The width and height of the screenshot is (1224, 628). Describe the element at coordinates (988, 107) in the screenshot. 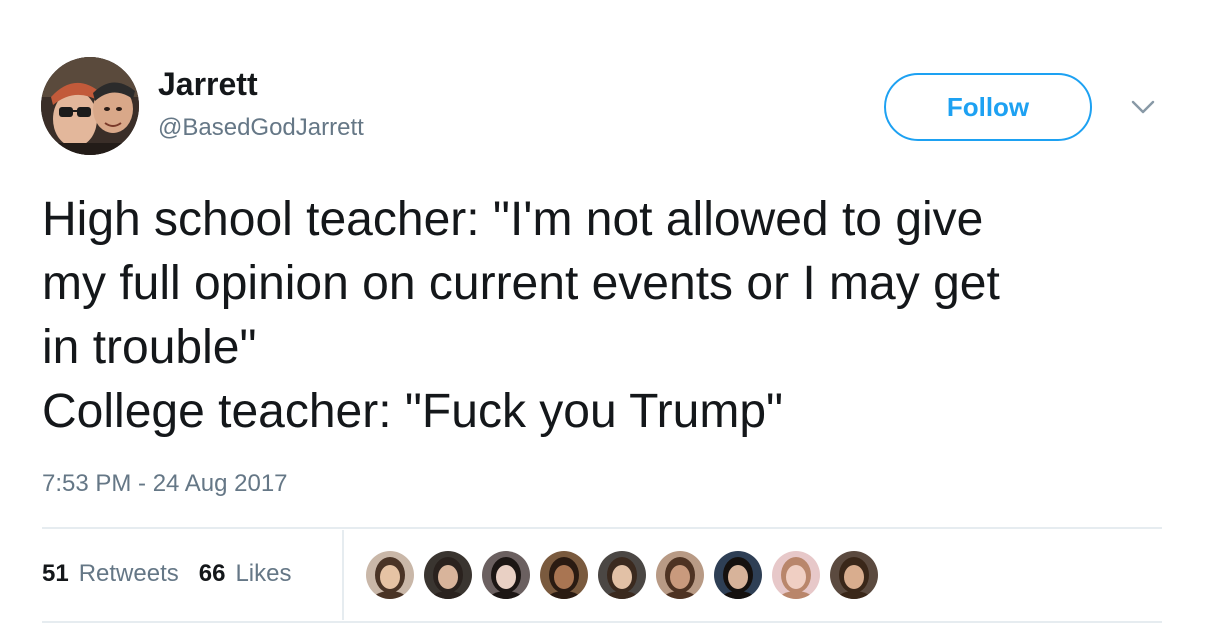

I see `follow-button: Follow` at that location.